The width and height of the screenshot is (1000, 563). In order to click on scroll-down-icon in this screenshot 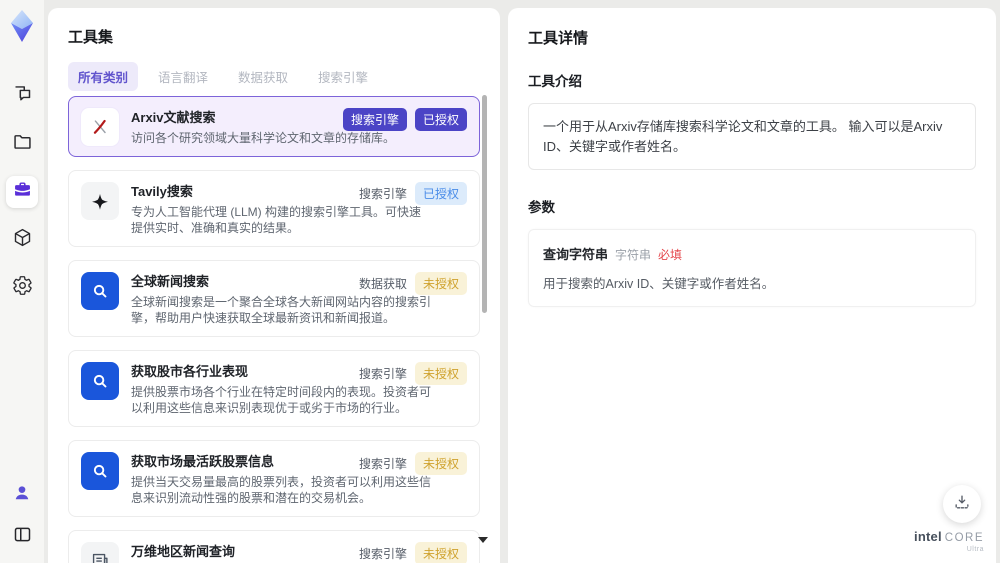, I will do `click(483, 540)`.